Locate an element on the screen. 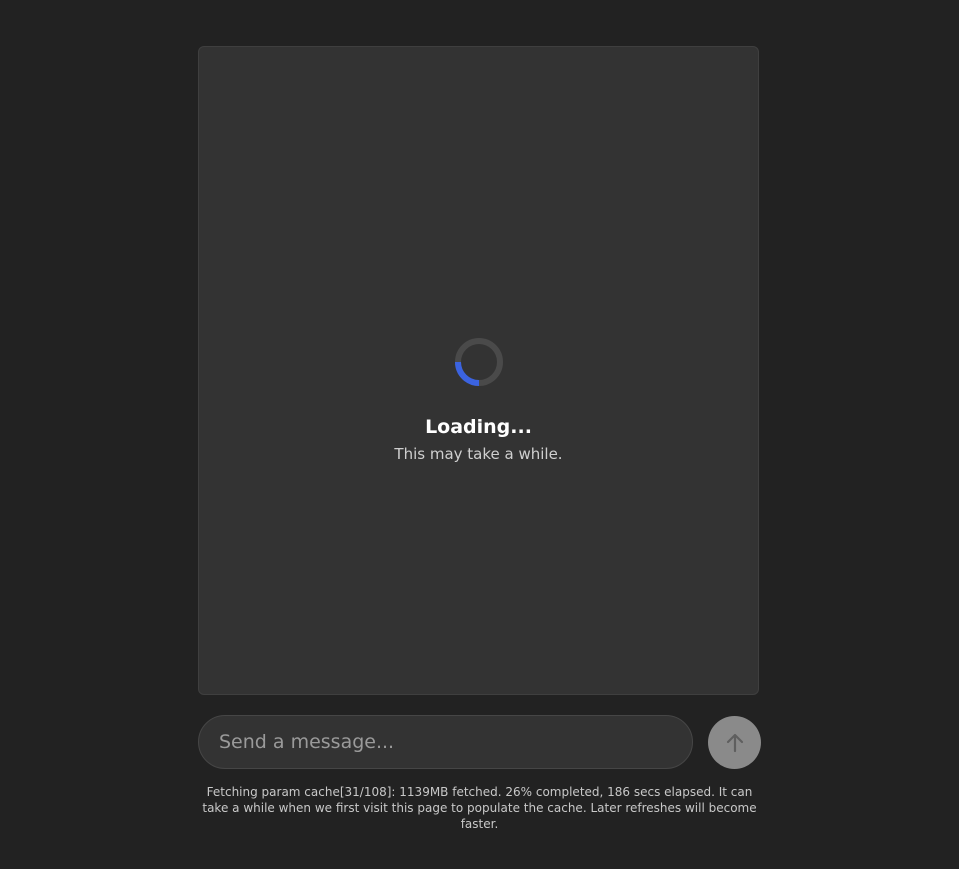  loading-indicator: Loading... This may take a while. is located at coordinates (478, 400).